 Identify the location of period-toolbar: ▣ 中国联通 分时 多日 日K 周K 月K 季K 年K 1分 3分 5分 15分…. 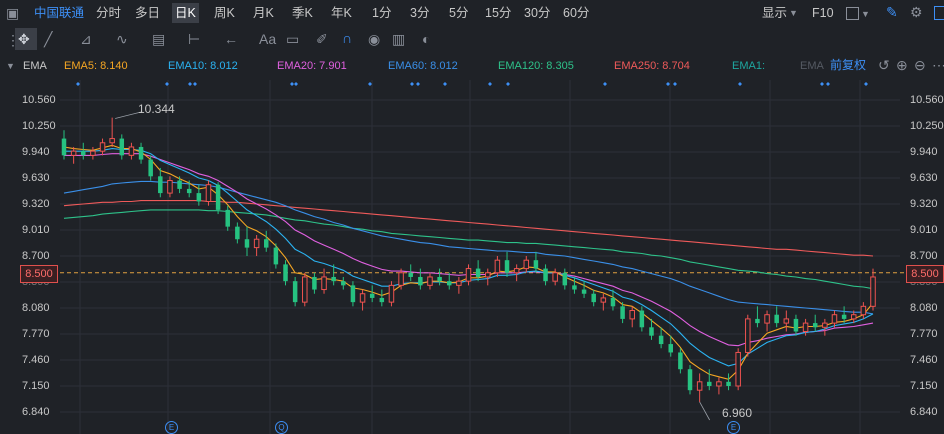
(472, 13).